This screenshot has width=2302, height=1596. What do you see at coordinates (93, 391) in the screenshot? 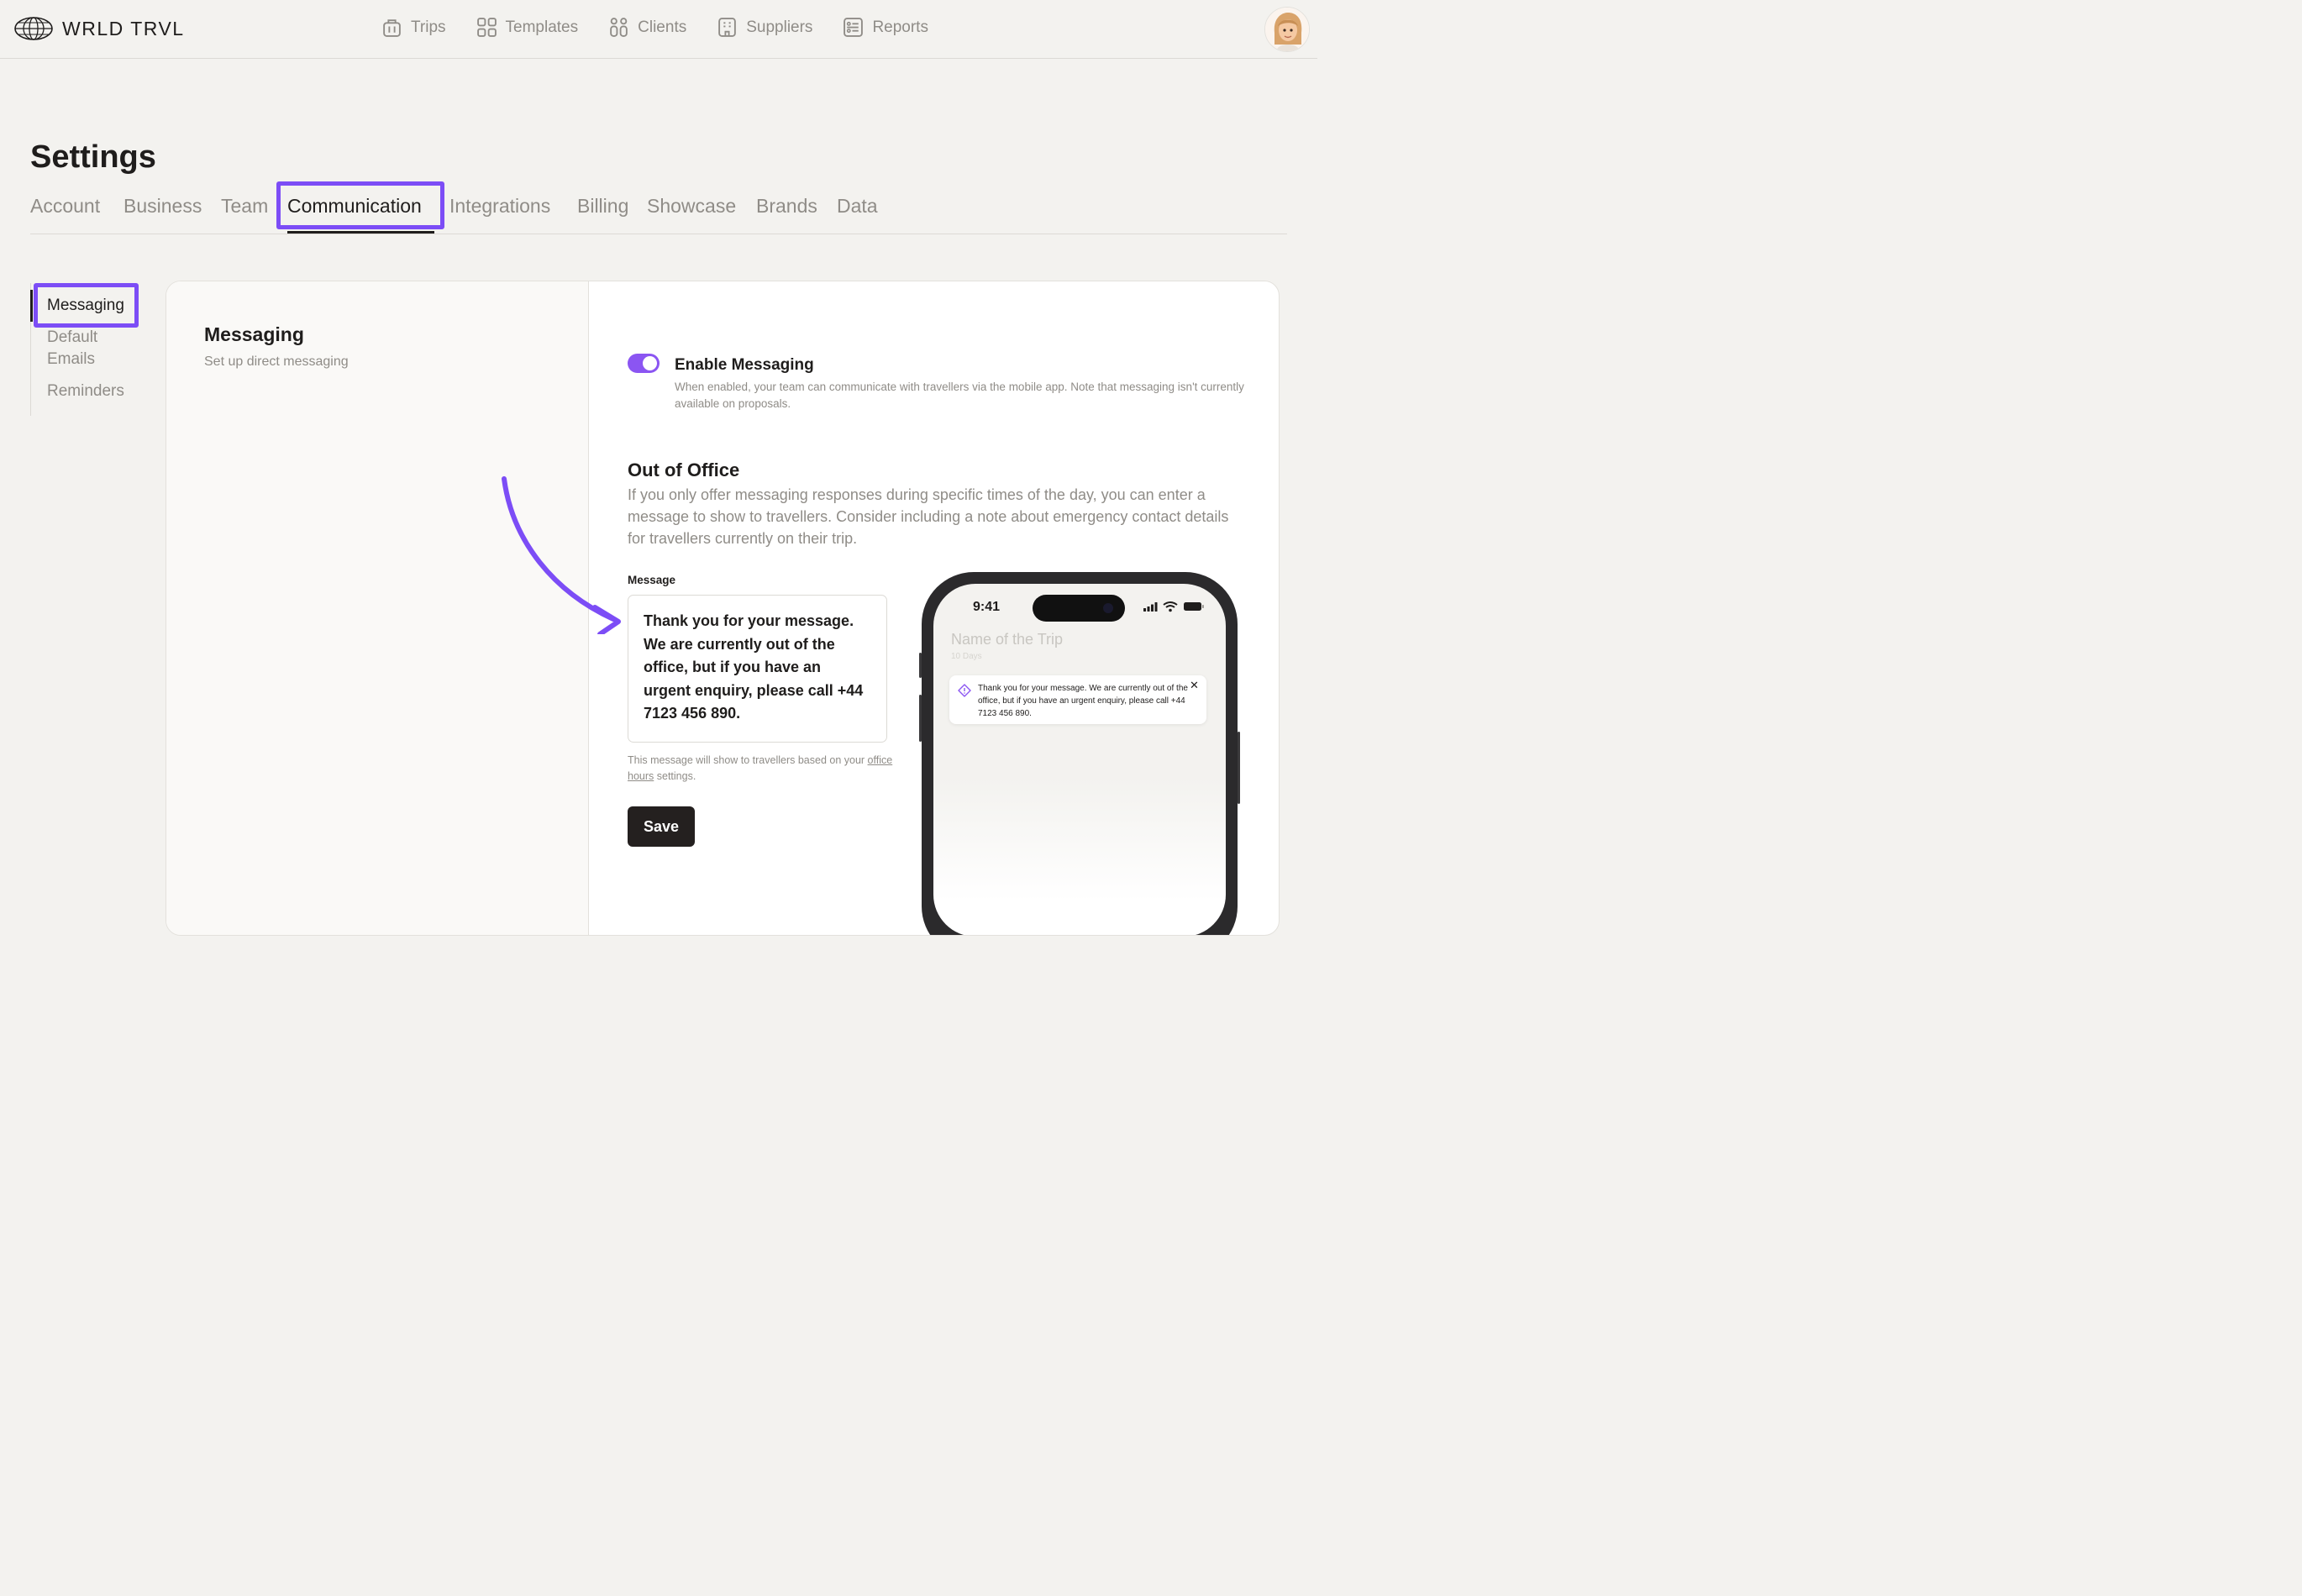
I see `sidenav-item-reminders: Reminders` at bounding box center [93, 391].